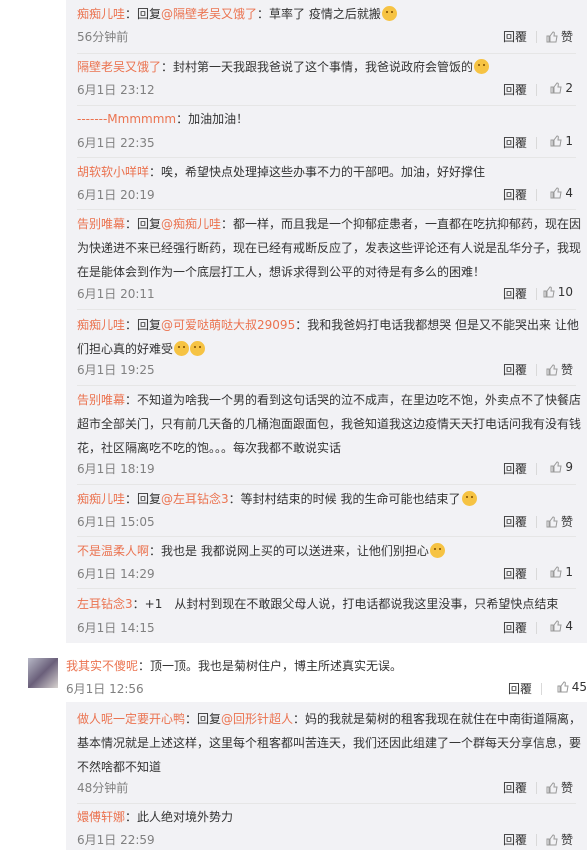 Image resolution: width=587 pixels, height=851 pixels. I want to click on reply-body: 隔壁老吴又饿了：封村第一天我跟我爸说了这个事情，我爸说政府会管饭的, so click(332, 67).